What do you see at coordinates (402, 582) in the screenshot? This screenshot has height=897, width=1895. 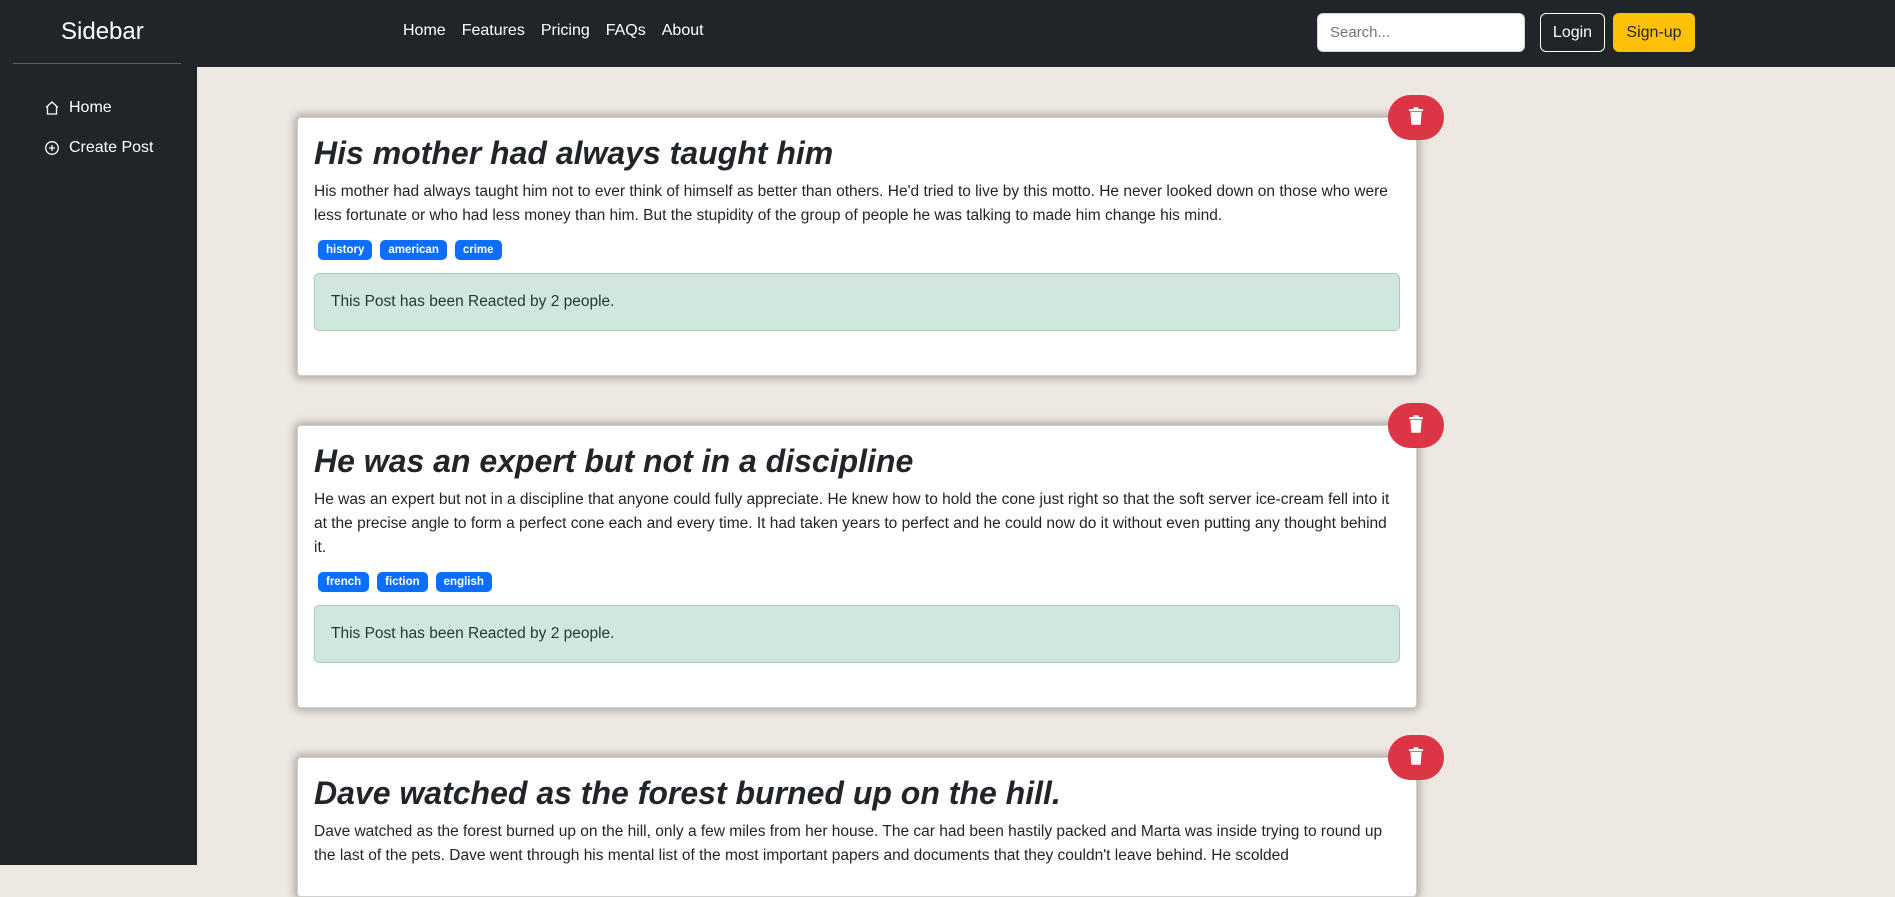 I see `tag-badge: fiction` at bounding box center [402, 582].